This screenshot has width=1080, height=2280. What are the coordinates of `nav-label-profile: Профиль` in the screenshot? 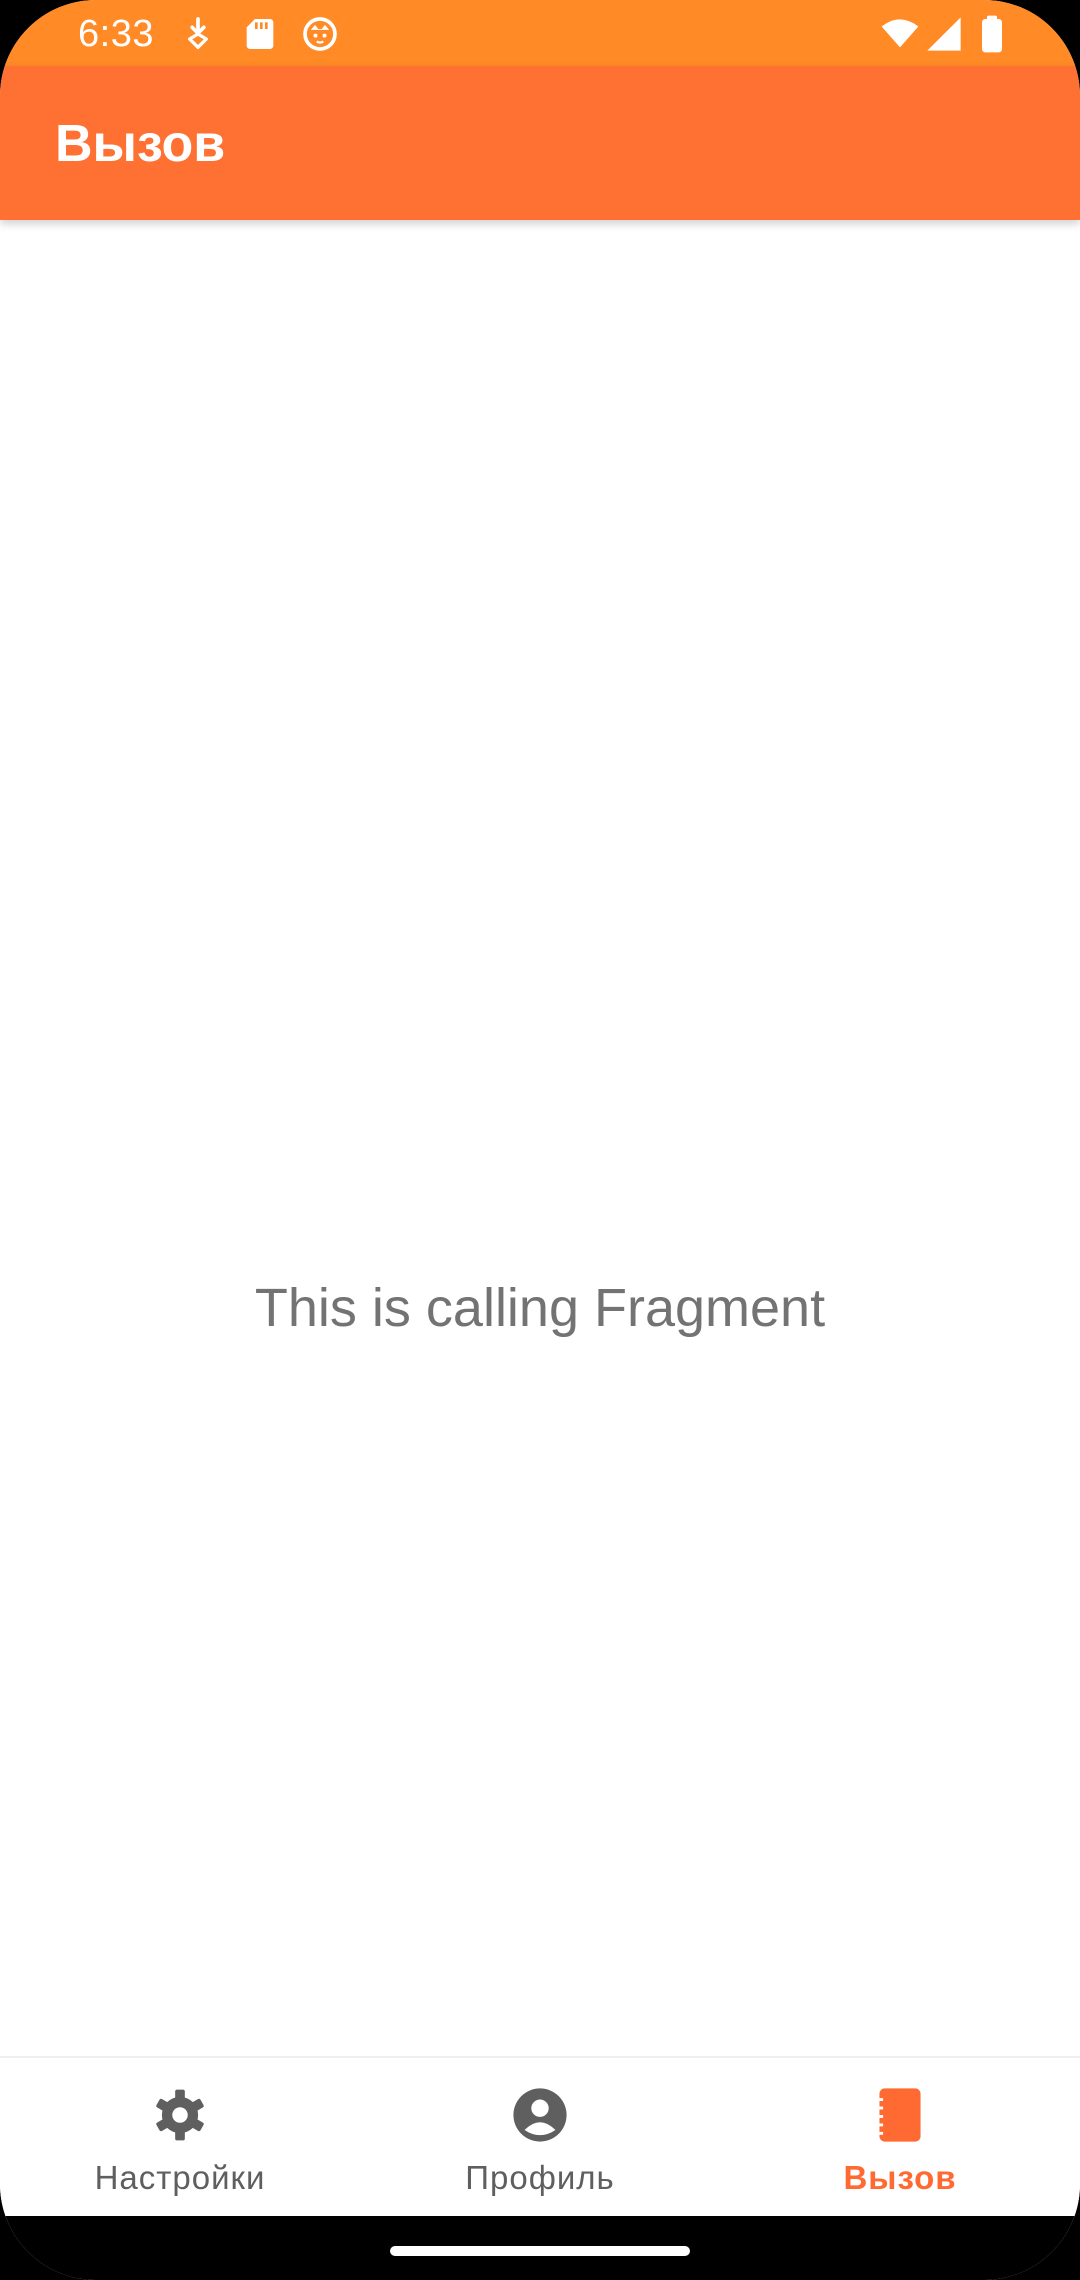 It's located at (540, 2177).